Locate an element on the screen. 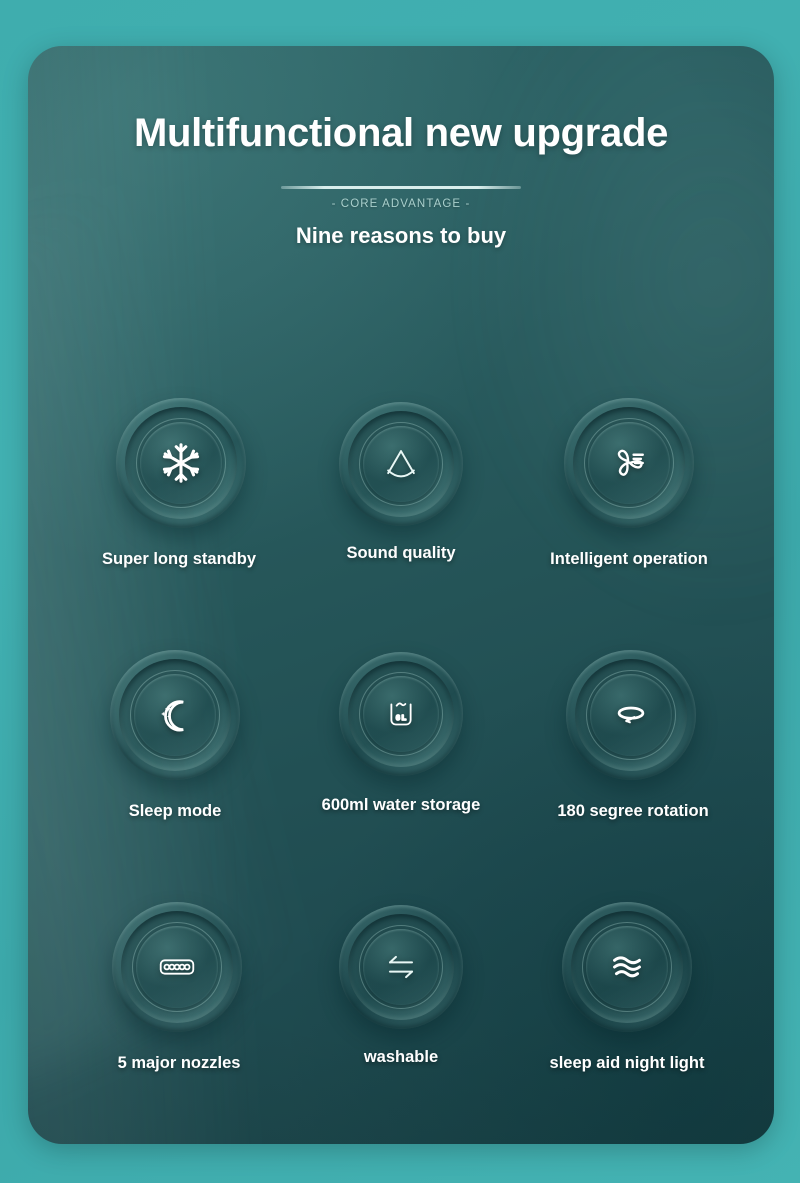  feature-label: Sound quality is located at coordinates (401, 553).